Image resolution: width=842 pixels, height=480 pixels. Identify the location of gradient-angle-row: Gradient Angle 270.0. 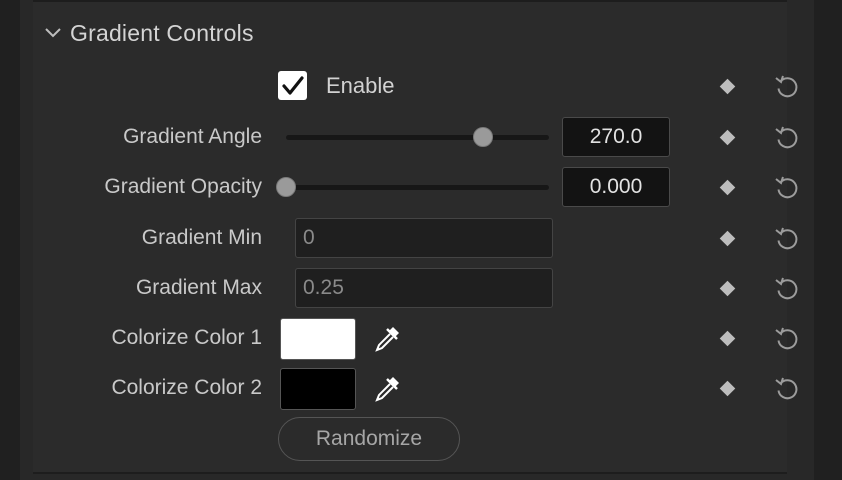
(415, 137).